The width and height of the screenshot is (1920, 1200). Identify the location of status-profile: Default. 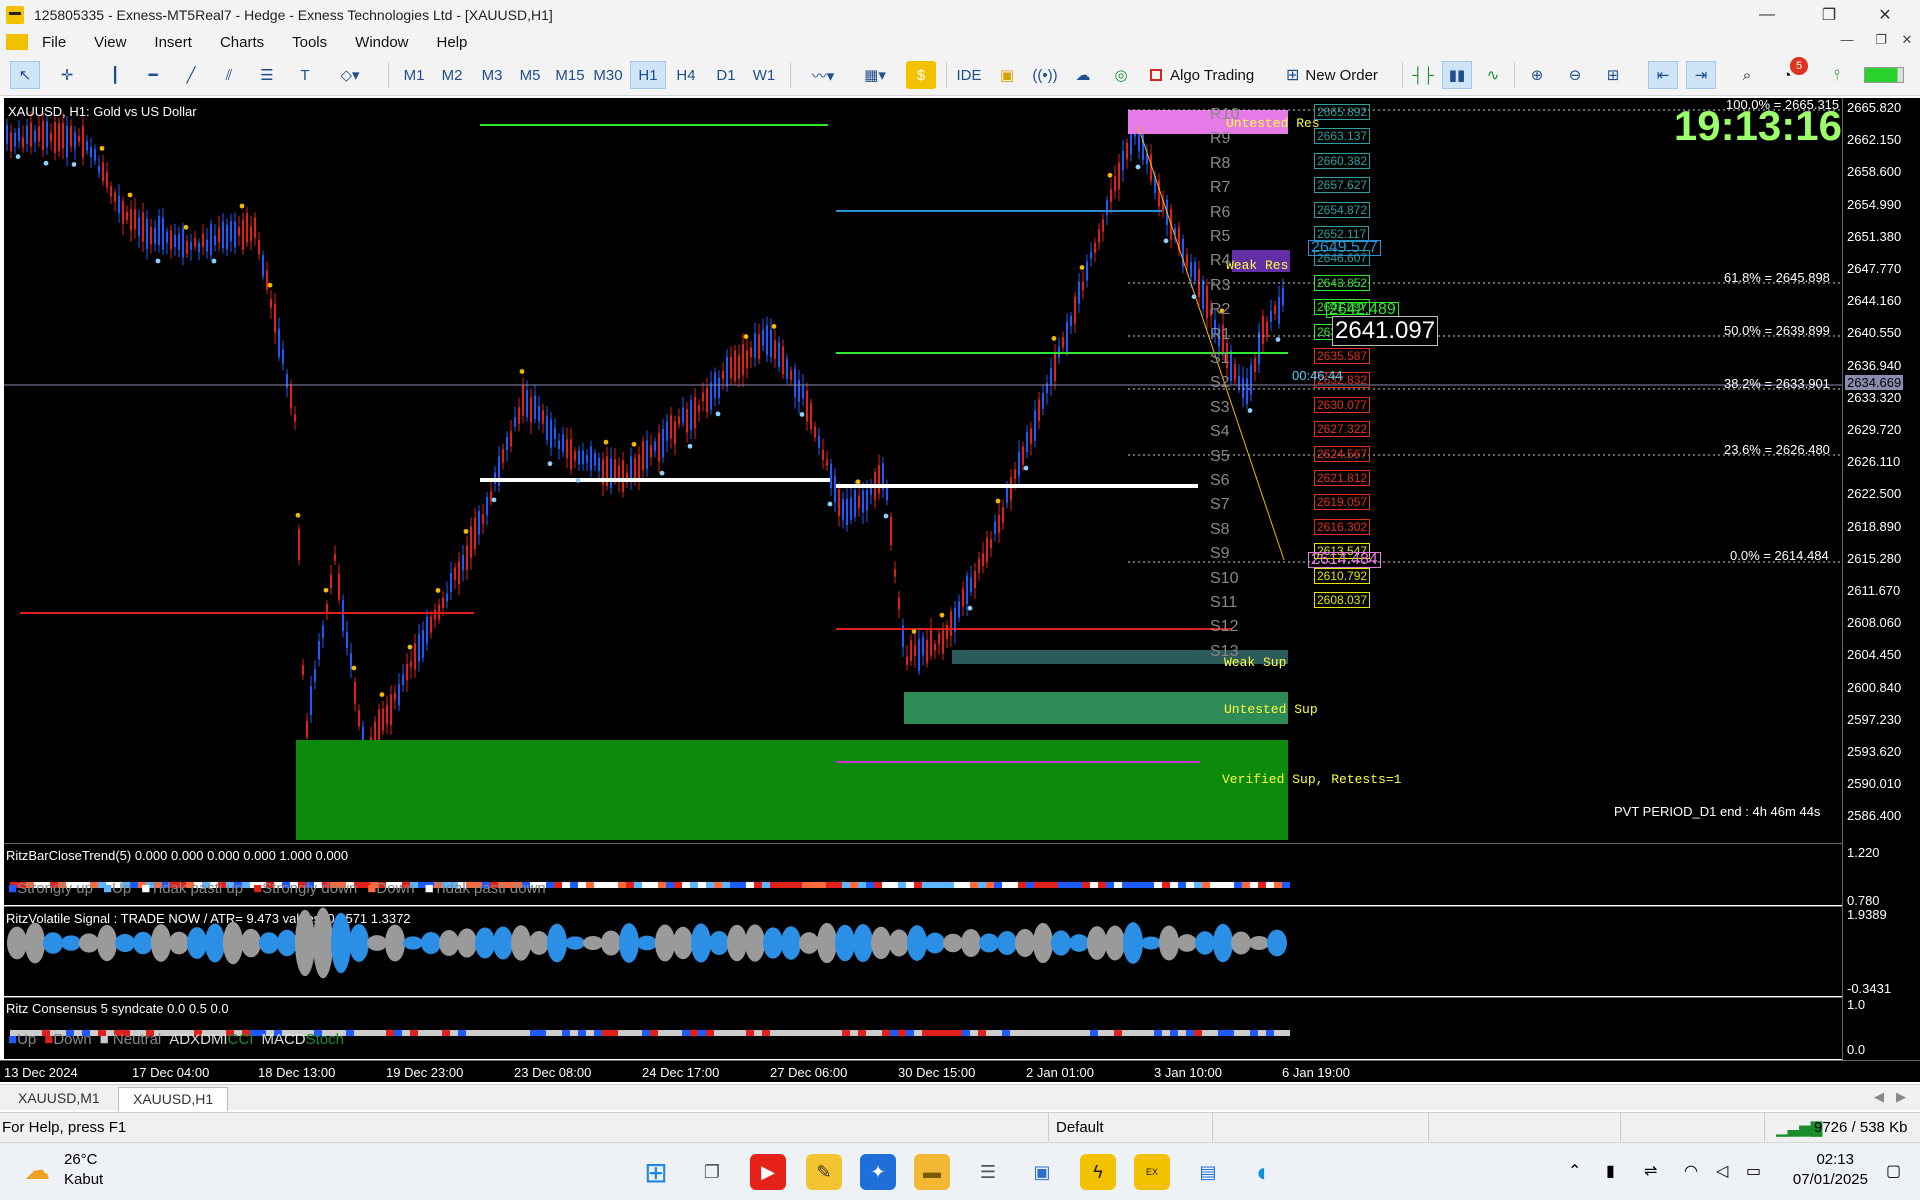
(1080, 1127).